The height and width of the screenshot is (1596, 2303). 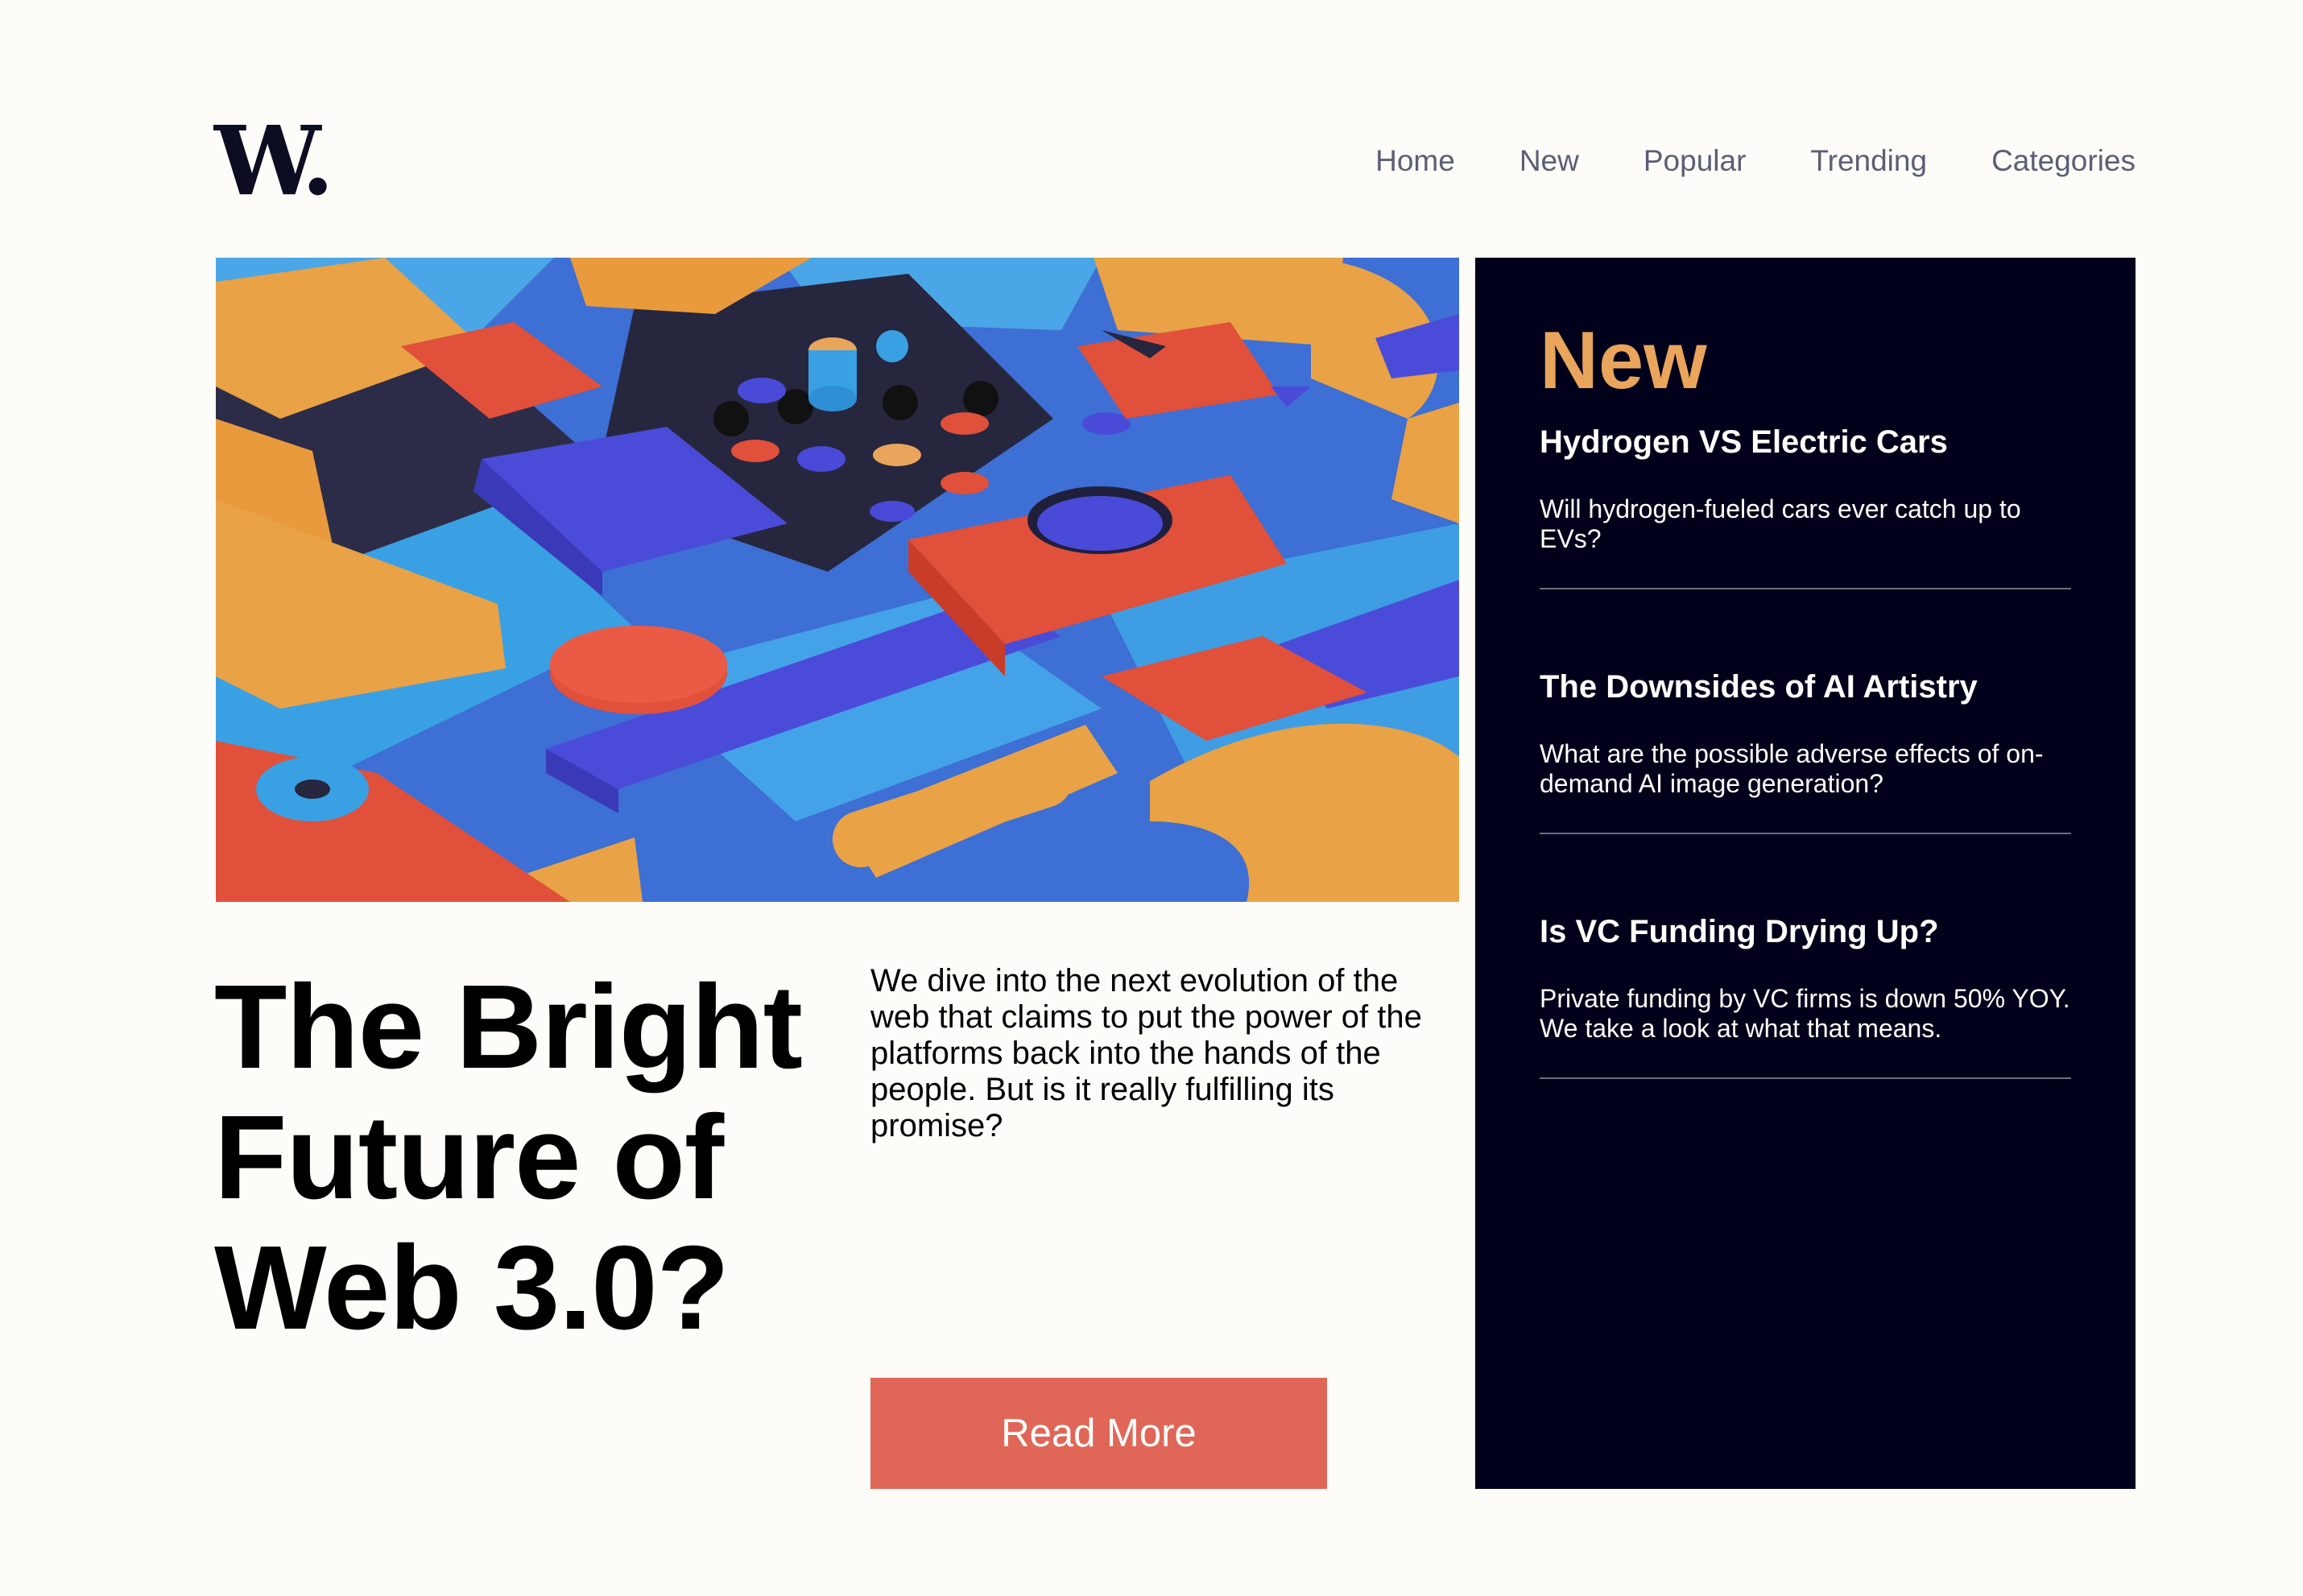 What do you see at coordinates (1805, 932) in the screenshot?
I see `sidebar-article-title: Is VC Funding Drying Up?` at bounding box center [1805, 932].